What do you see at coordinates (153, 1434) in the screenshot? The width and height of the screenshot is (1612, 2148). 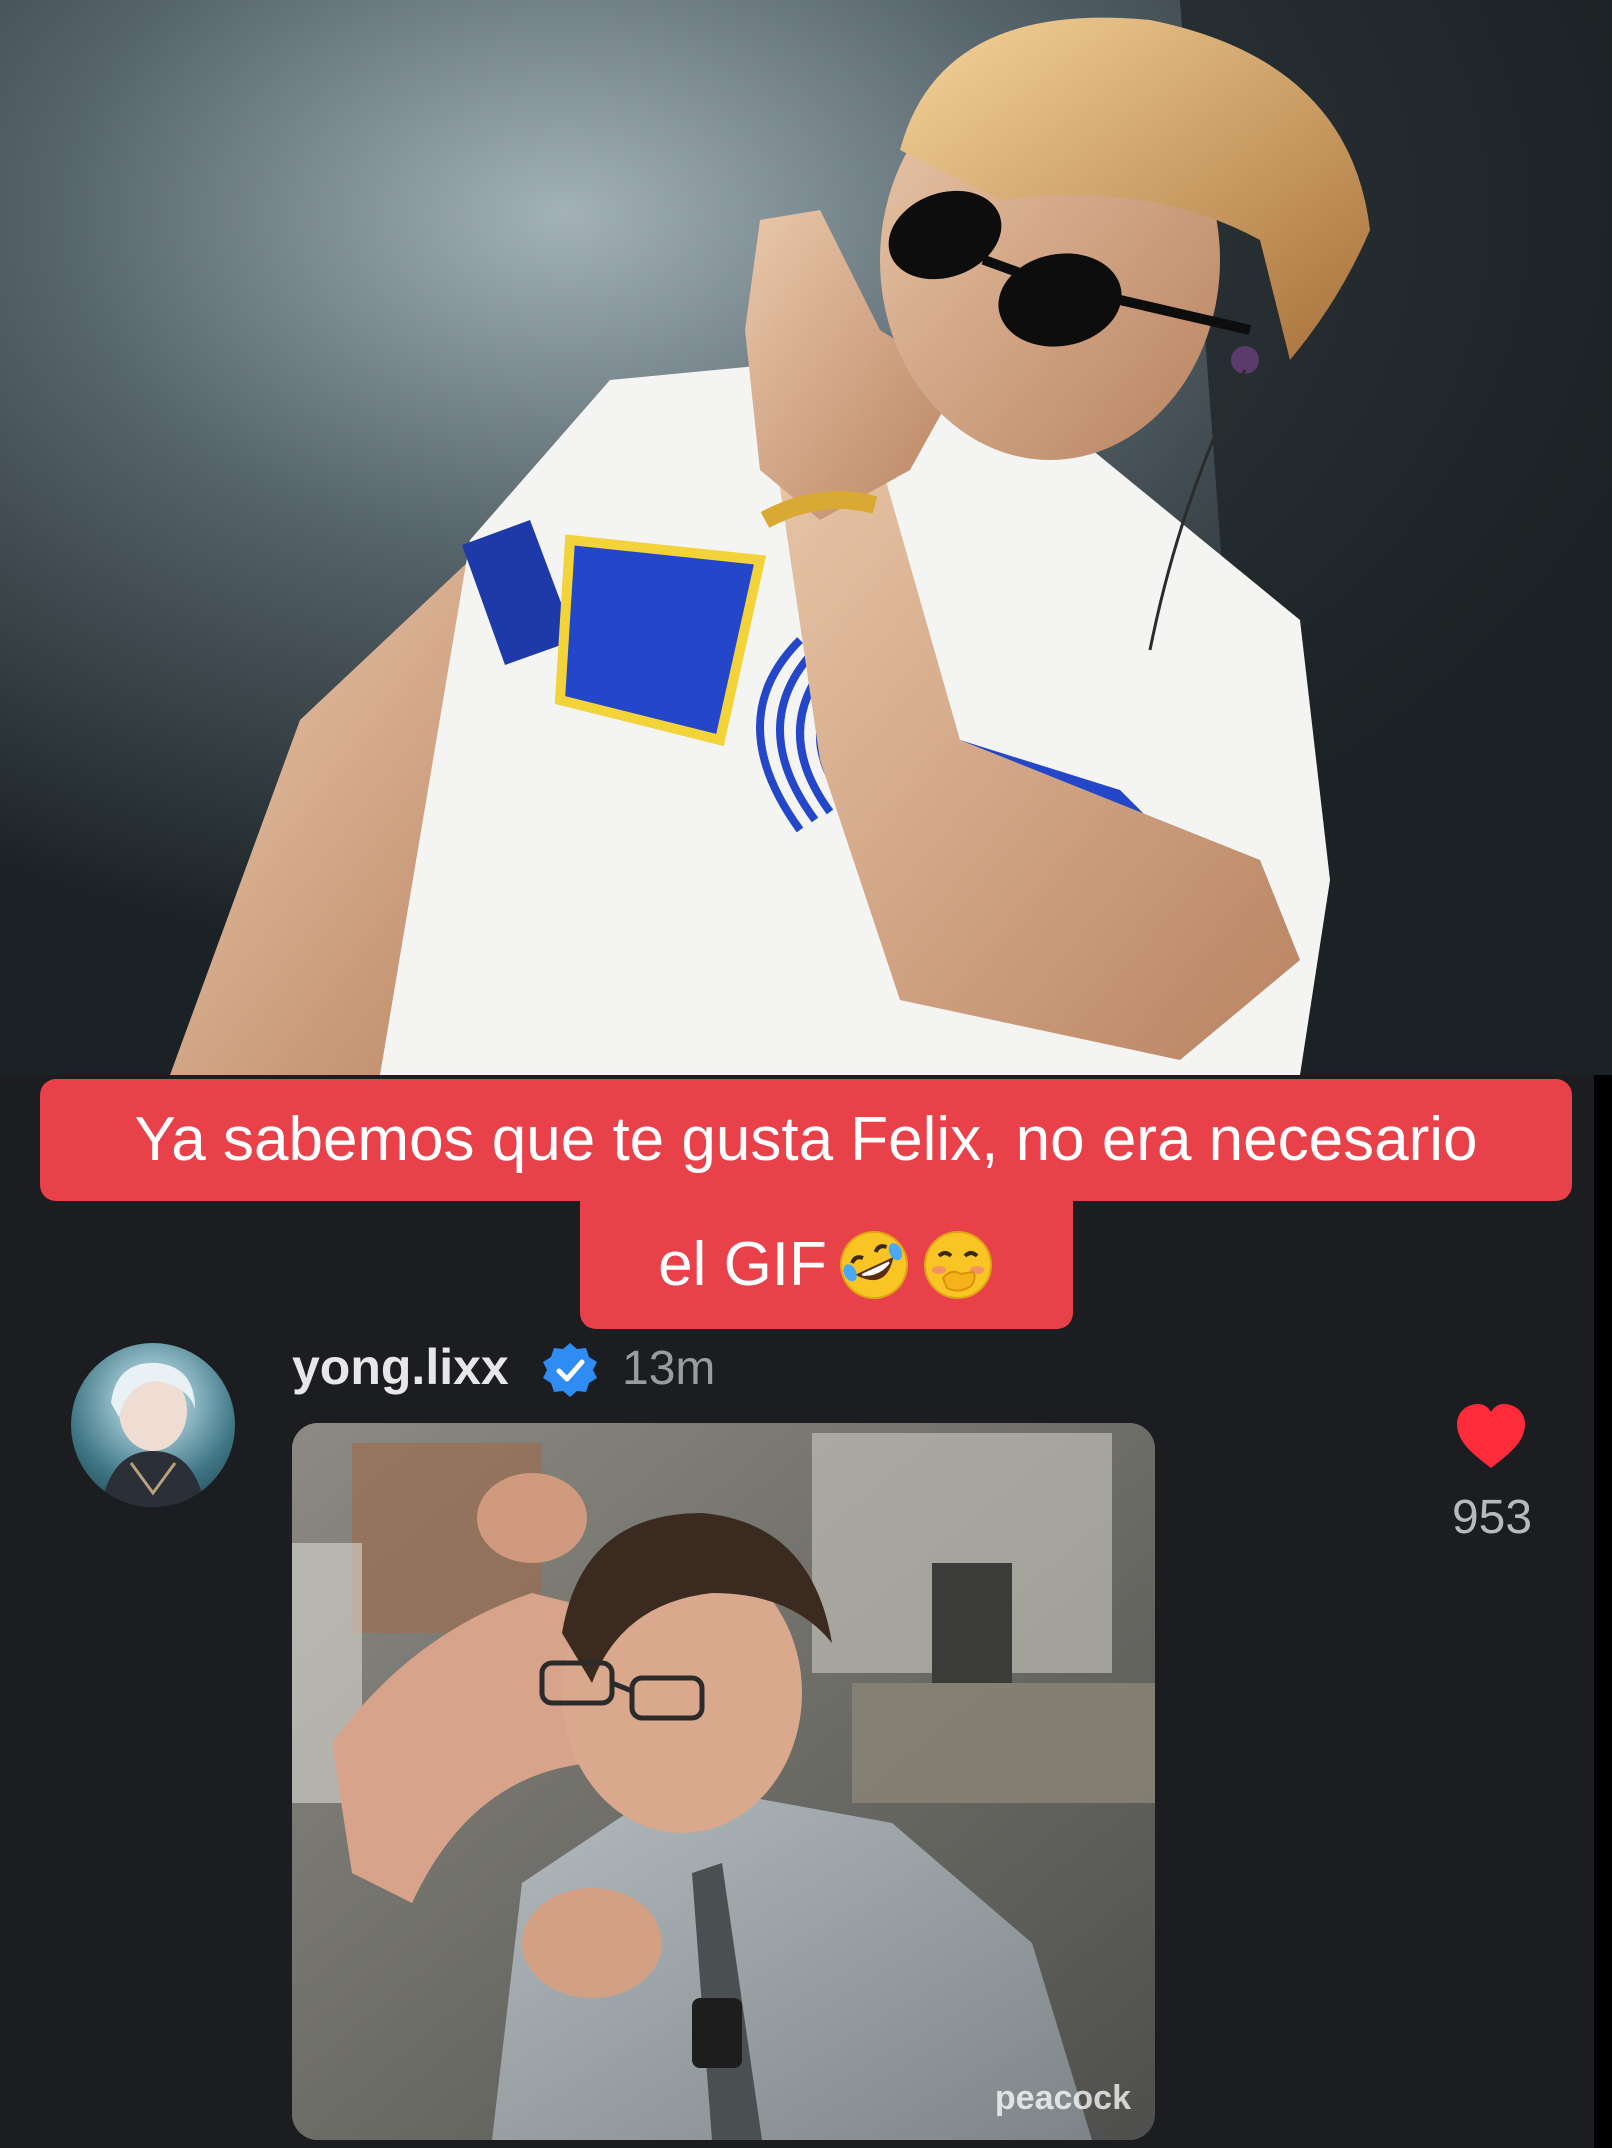 I see `avatar-image` at bounding box center [153, 1434].